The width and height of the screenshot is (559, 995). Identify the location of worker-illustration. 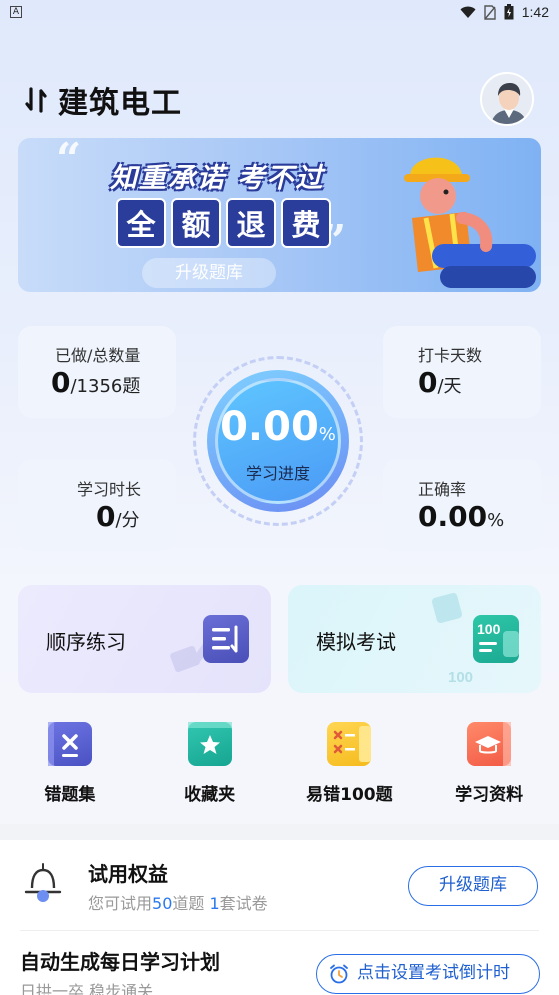
(470, 222).